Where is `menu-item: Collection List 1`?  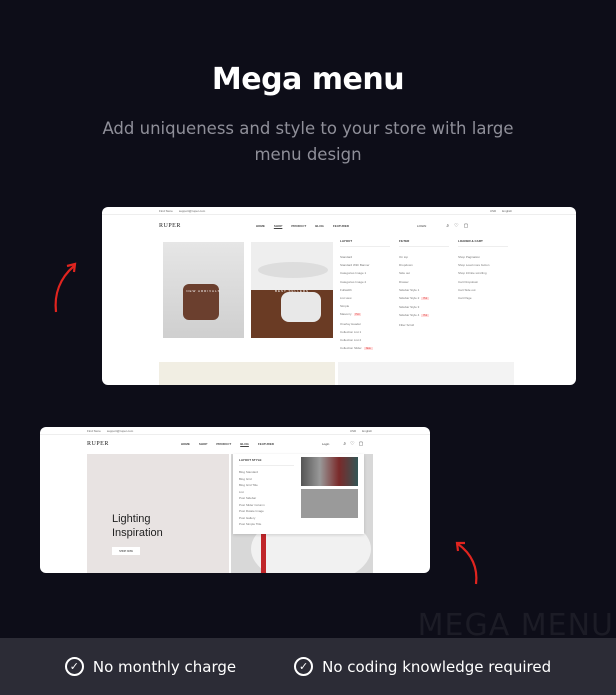 menu-item: Collection List 1 is located at coordinates (365, 332).